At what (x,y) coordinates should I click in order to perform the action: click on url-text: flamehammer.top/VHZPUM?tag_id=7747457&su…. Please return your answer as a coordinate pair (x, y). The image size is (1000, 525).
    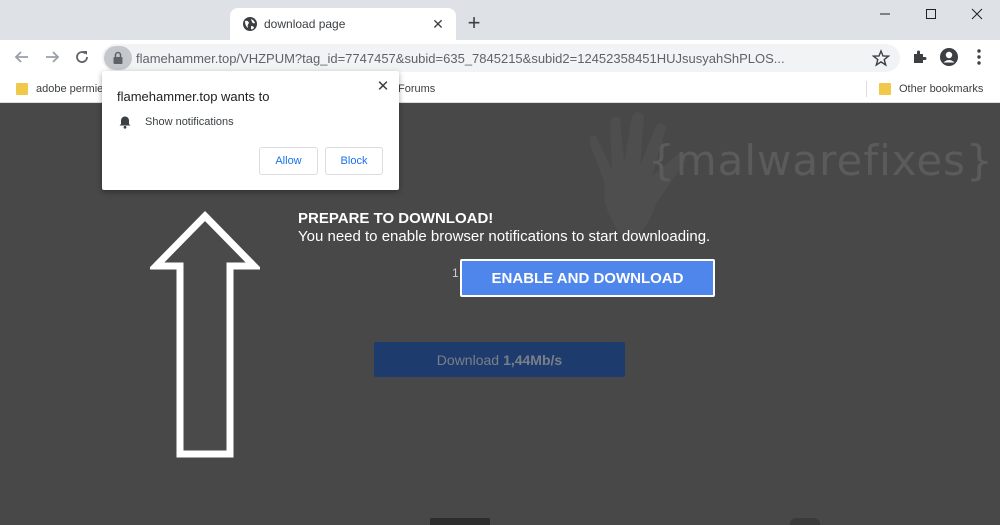
    Looking at the image, I should click on (460, 58).